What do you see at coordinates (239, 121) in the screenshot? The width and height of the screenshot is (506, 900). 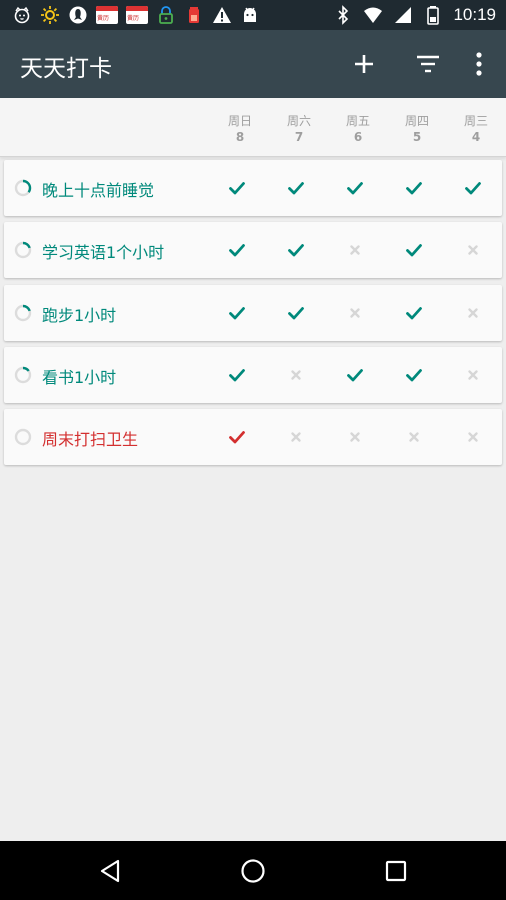 I see `day-name: 周日` at bounding box center [239, 121].